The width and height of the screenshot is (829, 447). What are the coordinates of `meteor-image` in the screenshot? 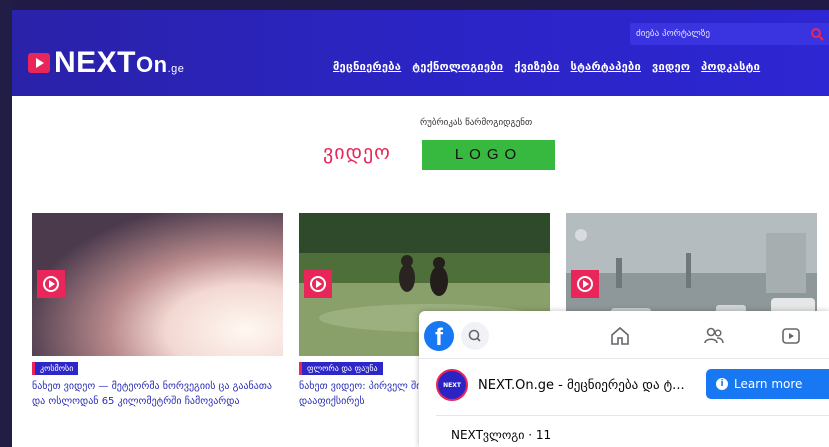 It's located at (157, 284).